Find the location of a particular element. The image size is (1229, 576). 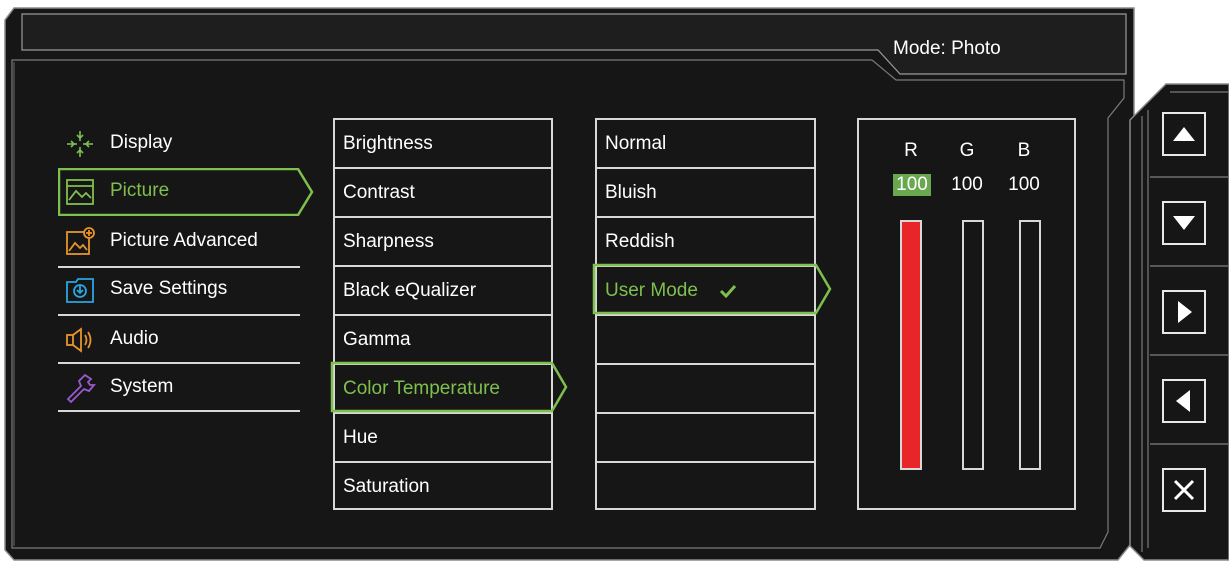

option-bluish: Bluish is located at coordinates (705, 193).